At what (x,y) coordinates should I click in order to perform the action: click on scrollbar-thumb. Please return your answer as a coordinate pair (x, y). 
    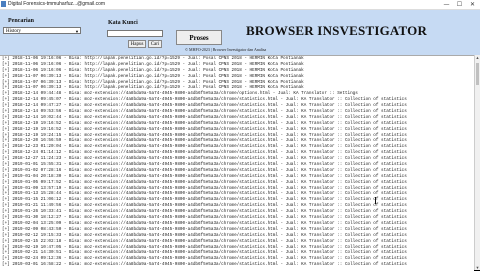
    Looking at the image, I should click on (477, 74).